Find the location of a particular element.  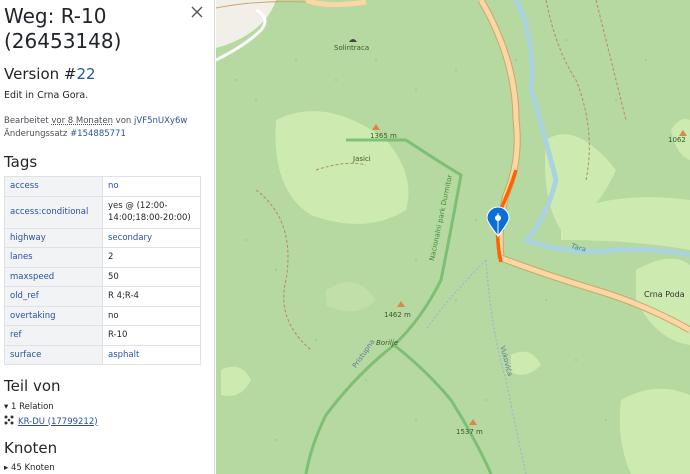

changeset-link: #154885771 is located at coordinates (98, 134).